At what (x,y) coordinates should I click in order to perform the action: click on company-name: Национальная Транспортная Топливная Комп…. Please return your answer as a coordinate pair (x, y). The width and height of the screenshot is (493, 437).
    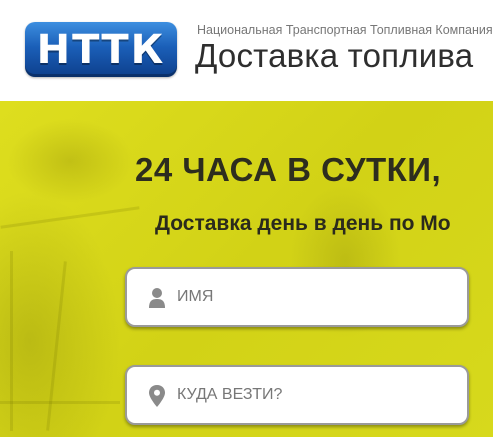
    Looking at the image, I should click on (345, 30).